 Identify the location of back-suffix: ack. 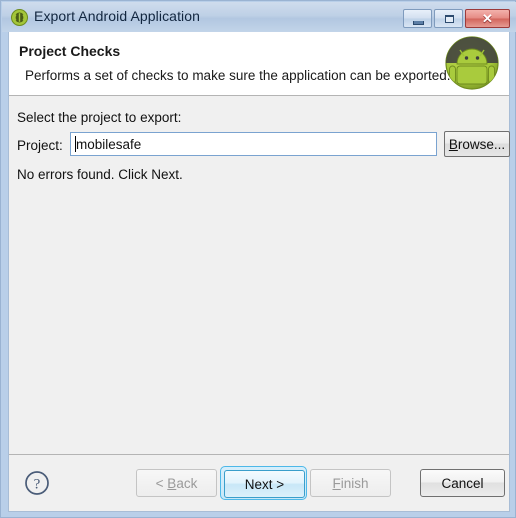
(187, 483).